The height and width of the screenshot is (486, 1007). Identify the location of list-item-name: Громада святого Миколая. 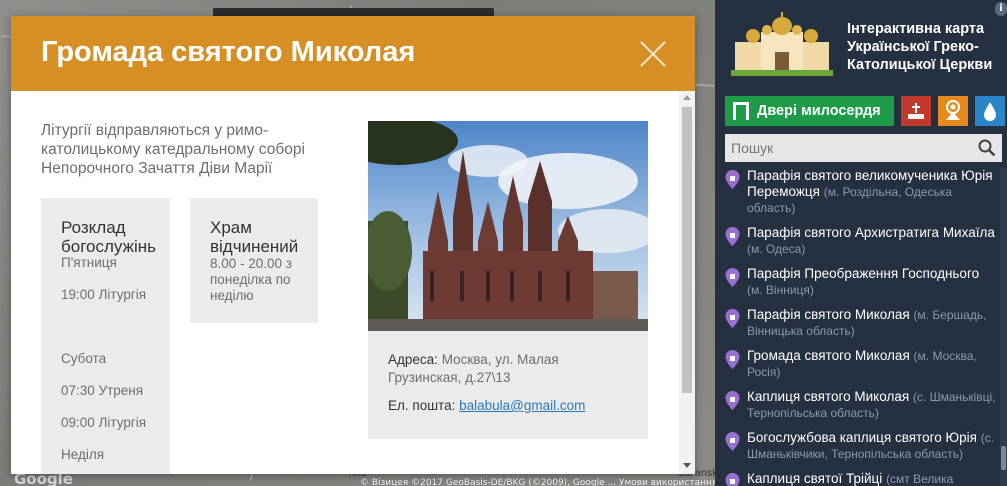
(828, 355).